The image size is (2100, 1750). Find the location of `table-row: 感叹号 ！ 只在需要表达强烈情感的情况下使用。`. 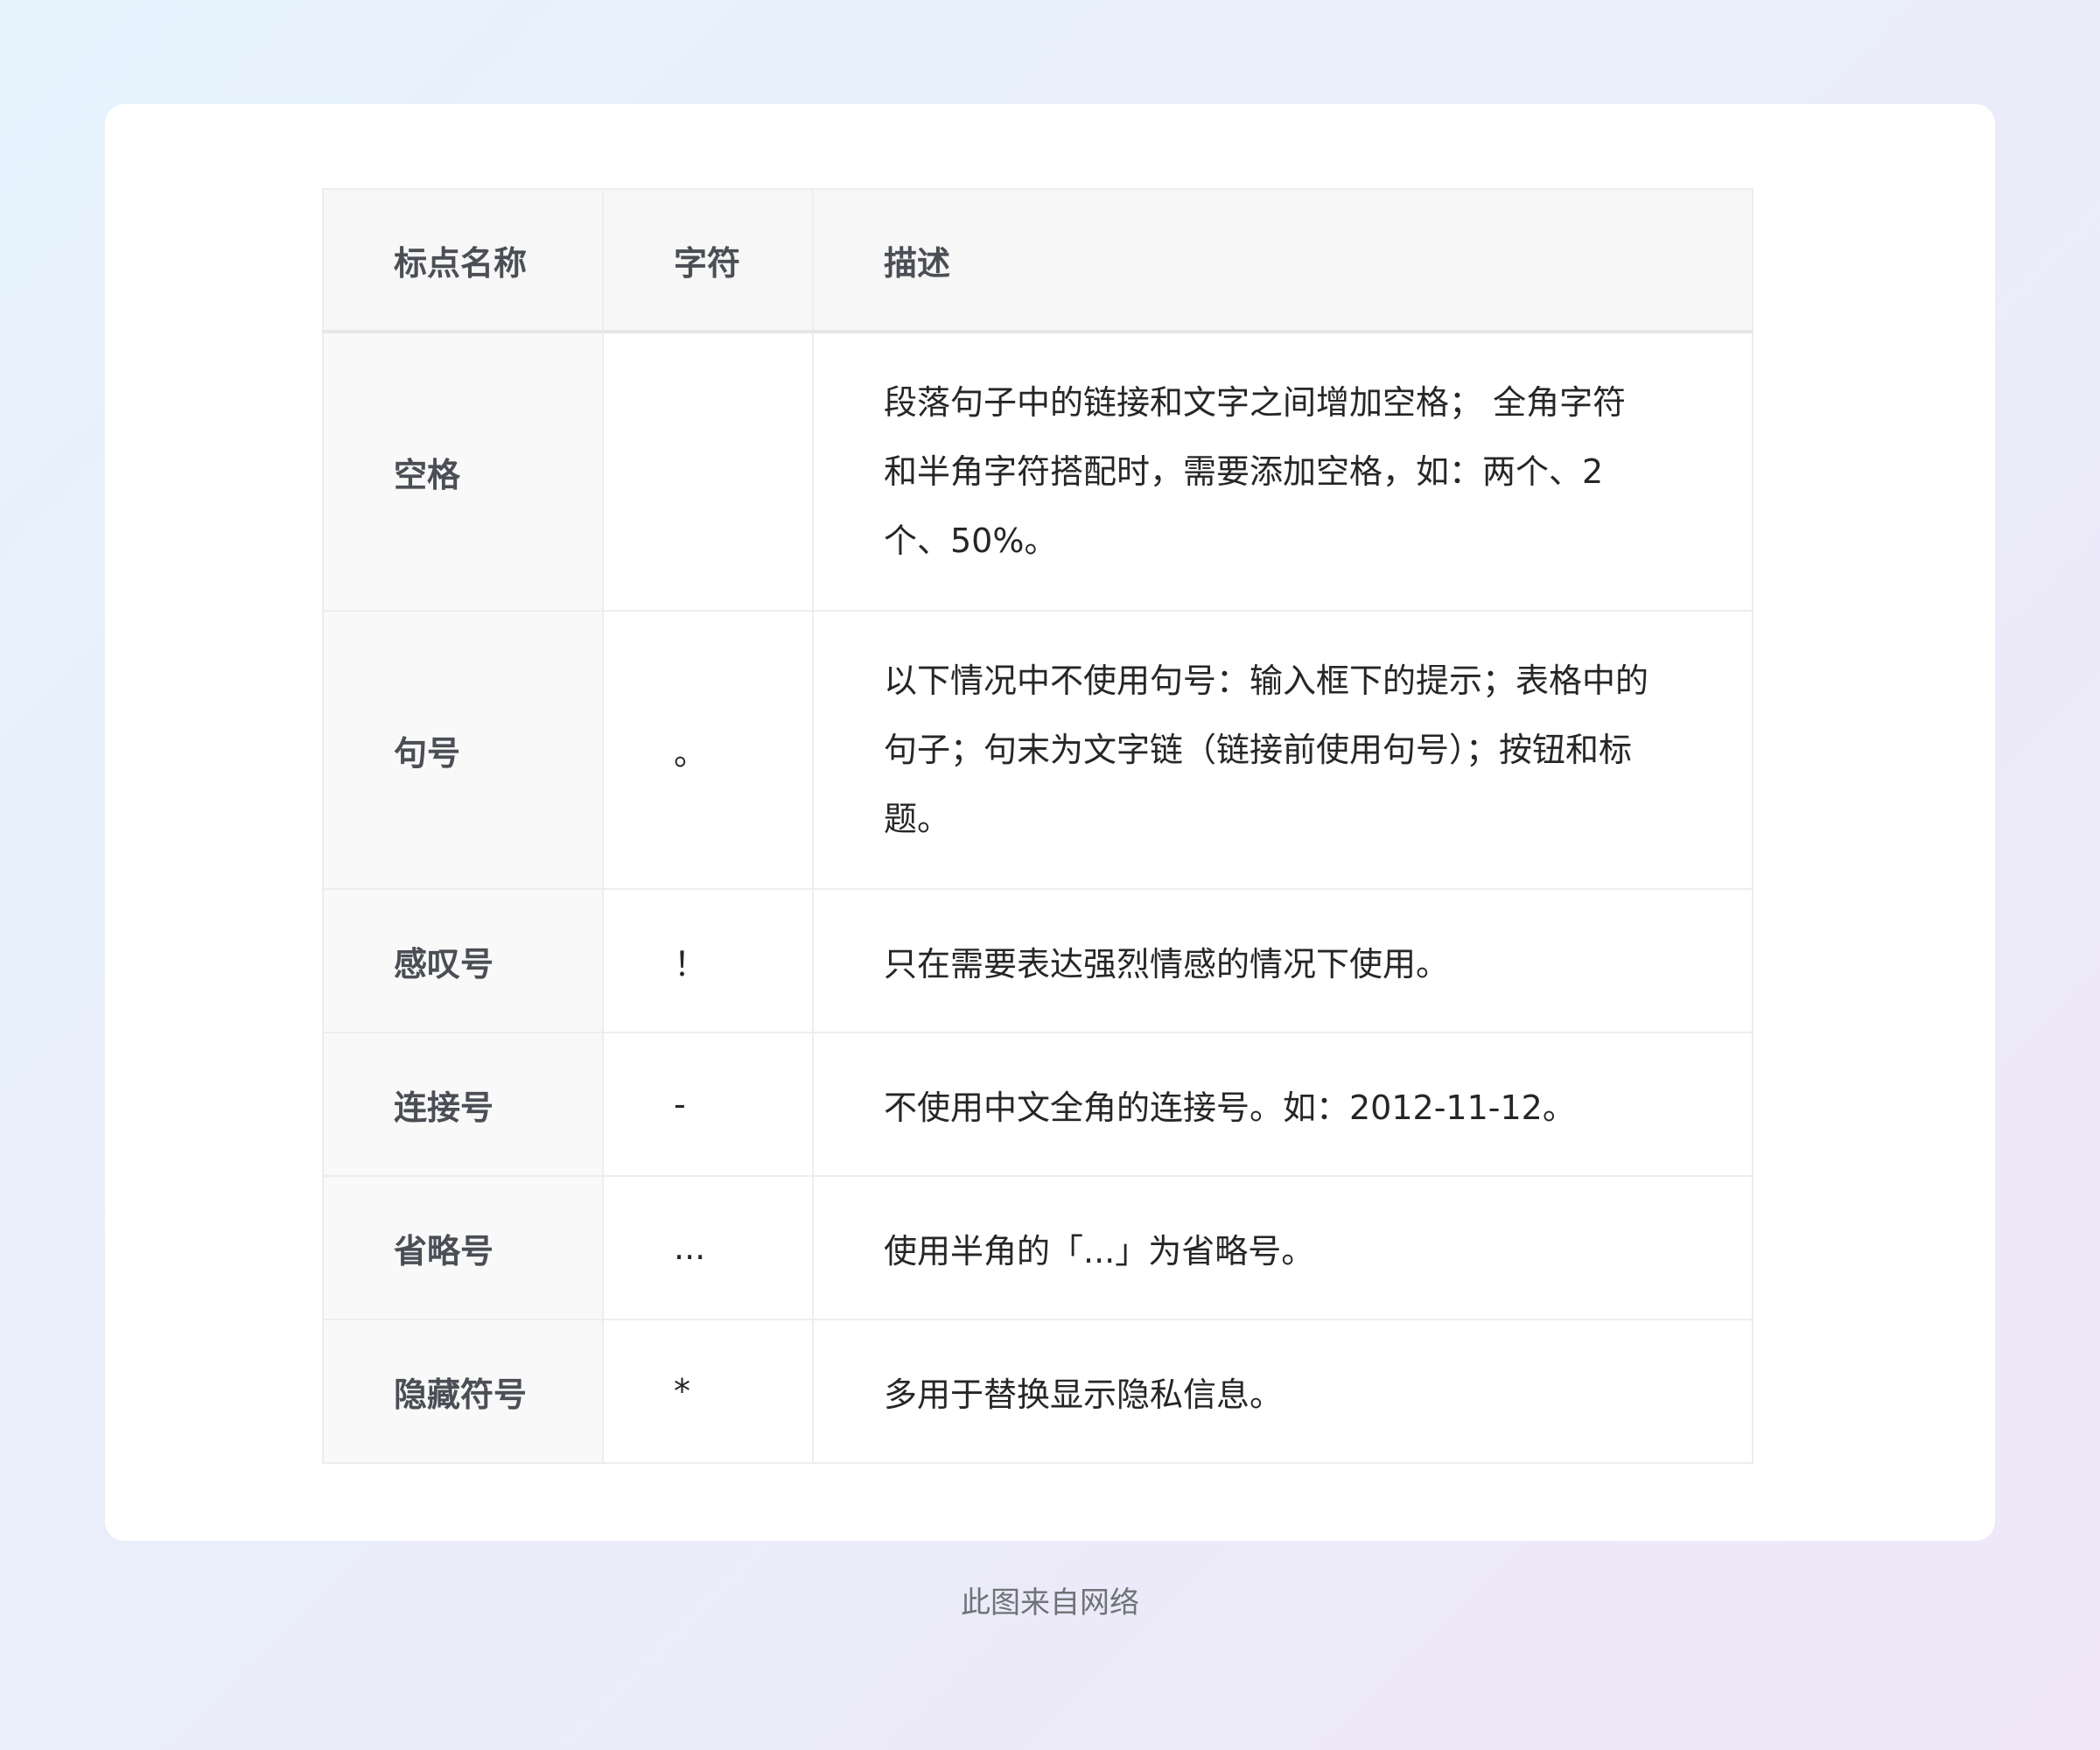

table-row: 感叹号 ！ 只在需要表达强烈情感的情况下使用。 is located at coordinates (1038, 960).